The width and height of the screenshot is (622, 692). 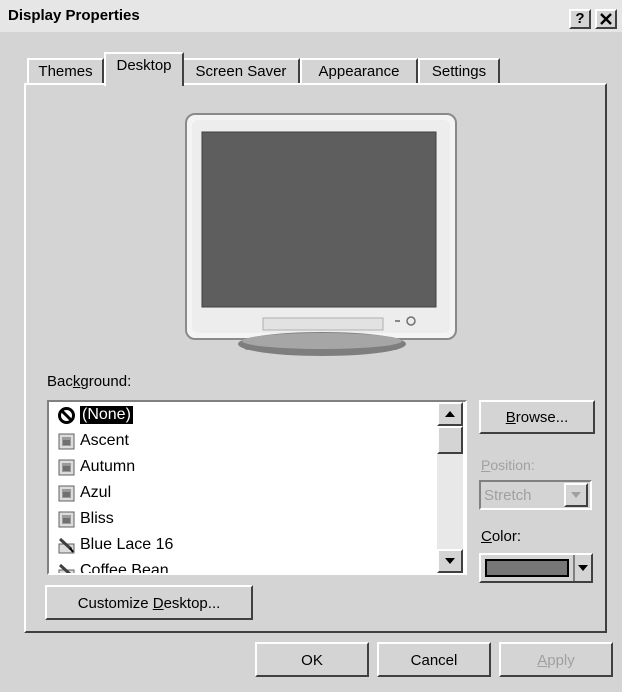 What do you see at coordinates (89, 381) in the screenshot?
I see `background-label: Background:` at bounding box center [89, 381].